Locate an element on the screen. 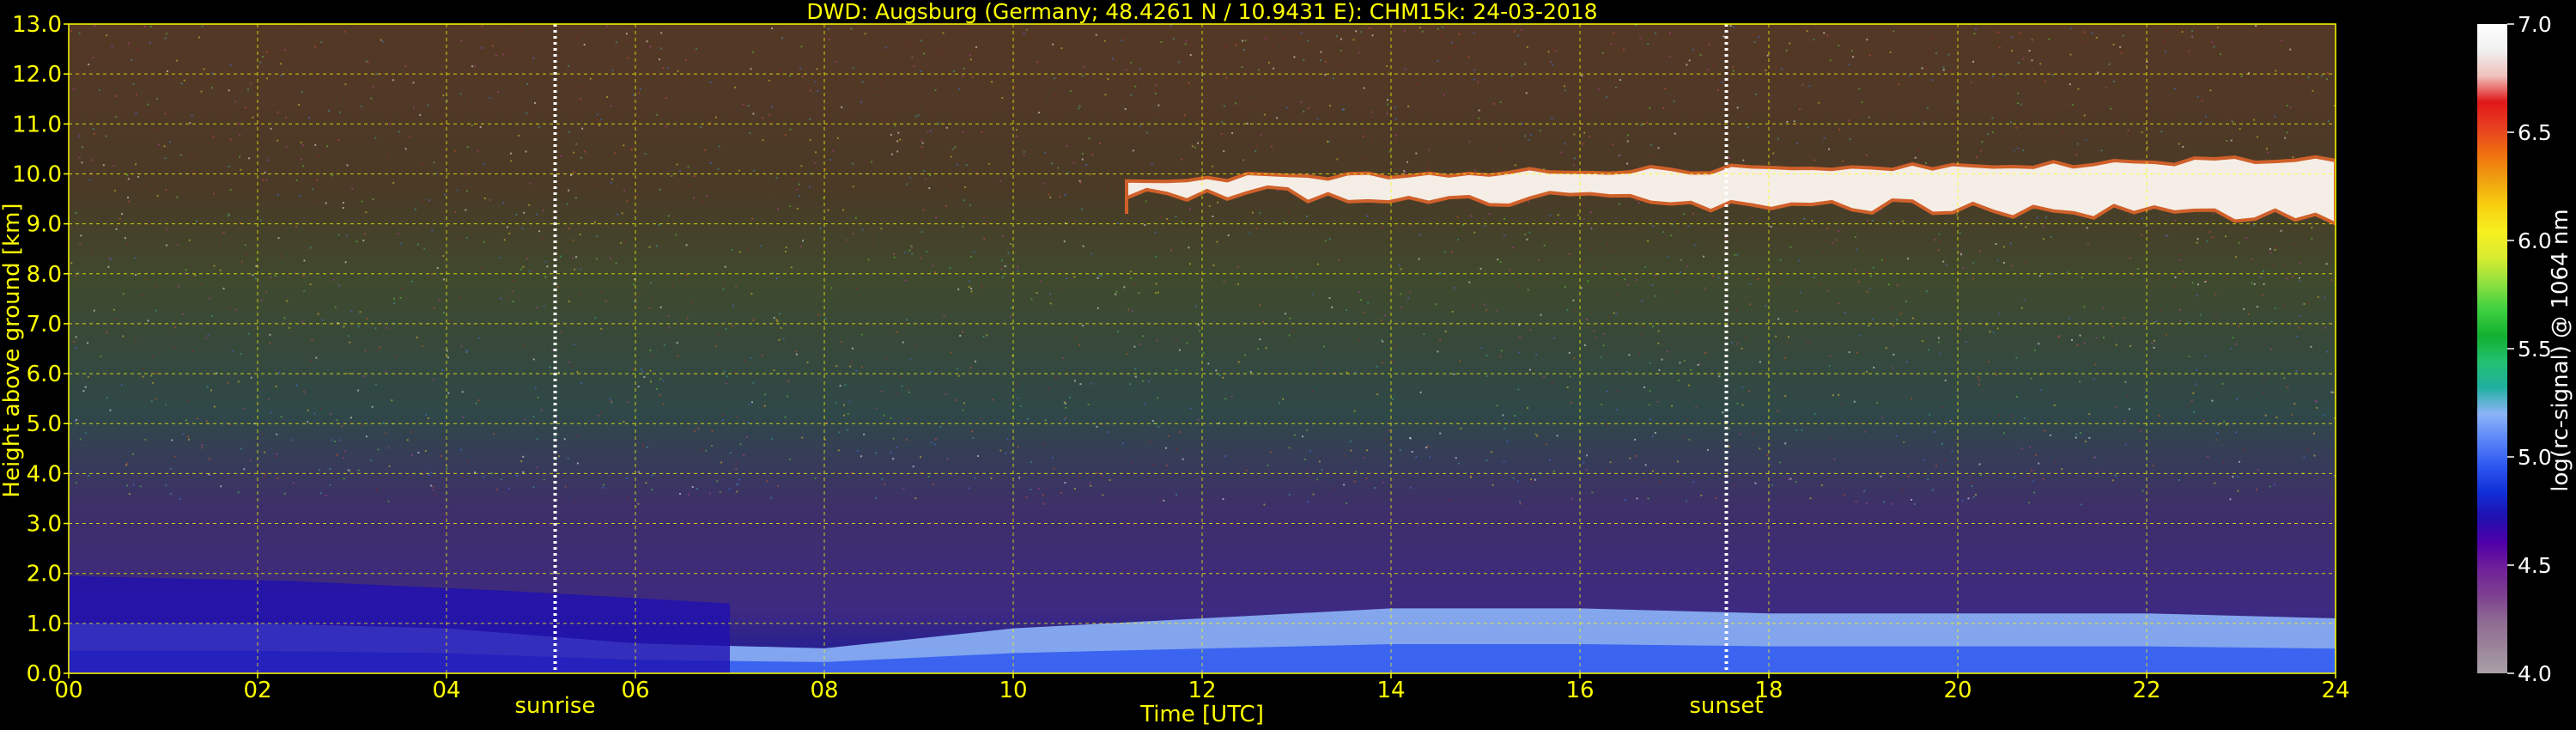  y-tick-label: 4.0 is located at coordinates (44, 474).